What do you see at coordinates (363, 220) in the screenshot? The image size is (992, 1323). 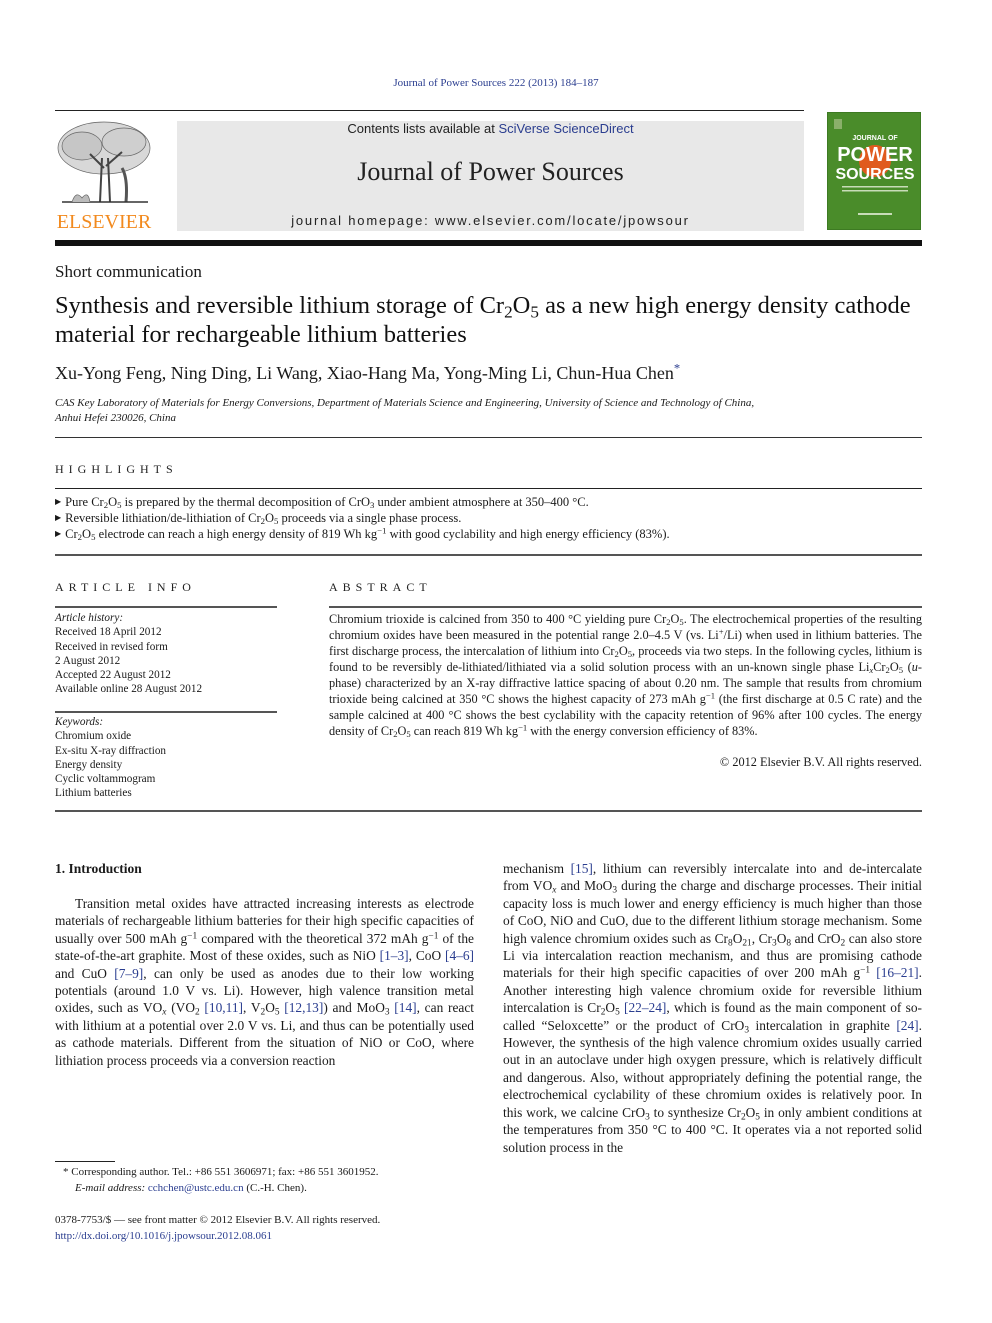 I see `homepage-prefix: journal homepage:` at bounding box center [363, 220].